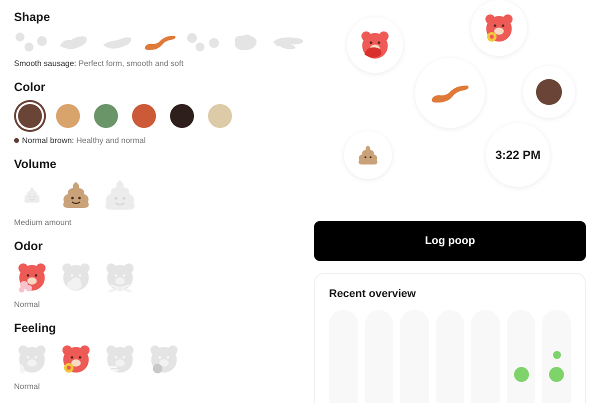  What do you see at coordinates (36, 164) in the screenshot?
I see `section-title: Volume` at bounding box center [36, 164].